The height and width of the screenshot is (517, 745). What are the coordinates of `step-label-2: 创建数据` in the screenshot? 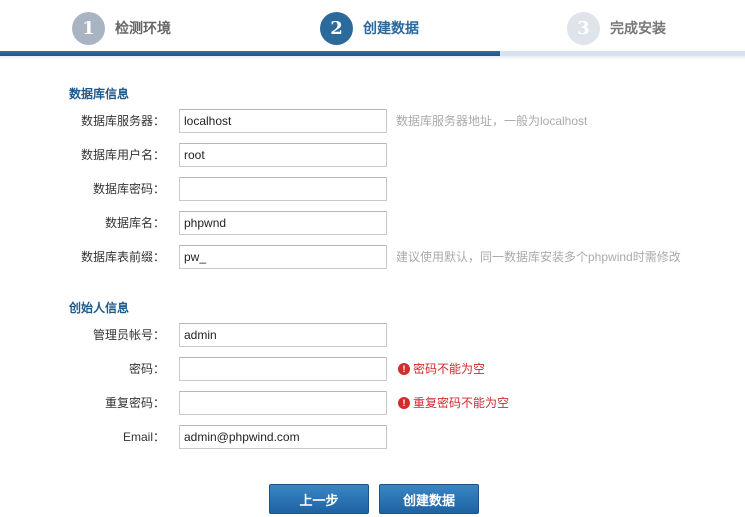 It's located at (391, 28).